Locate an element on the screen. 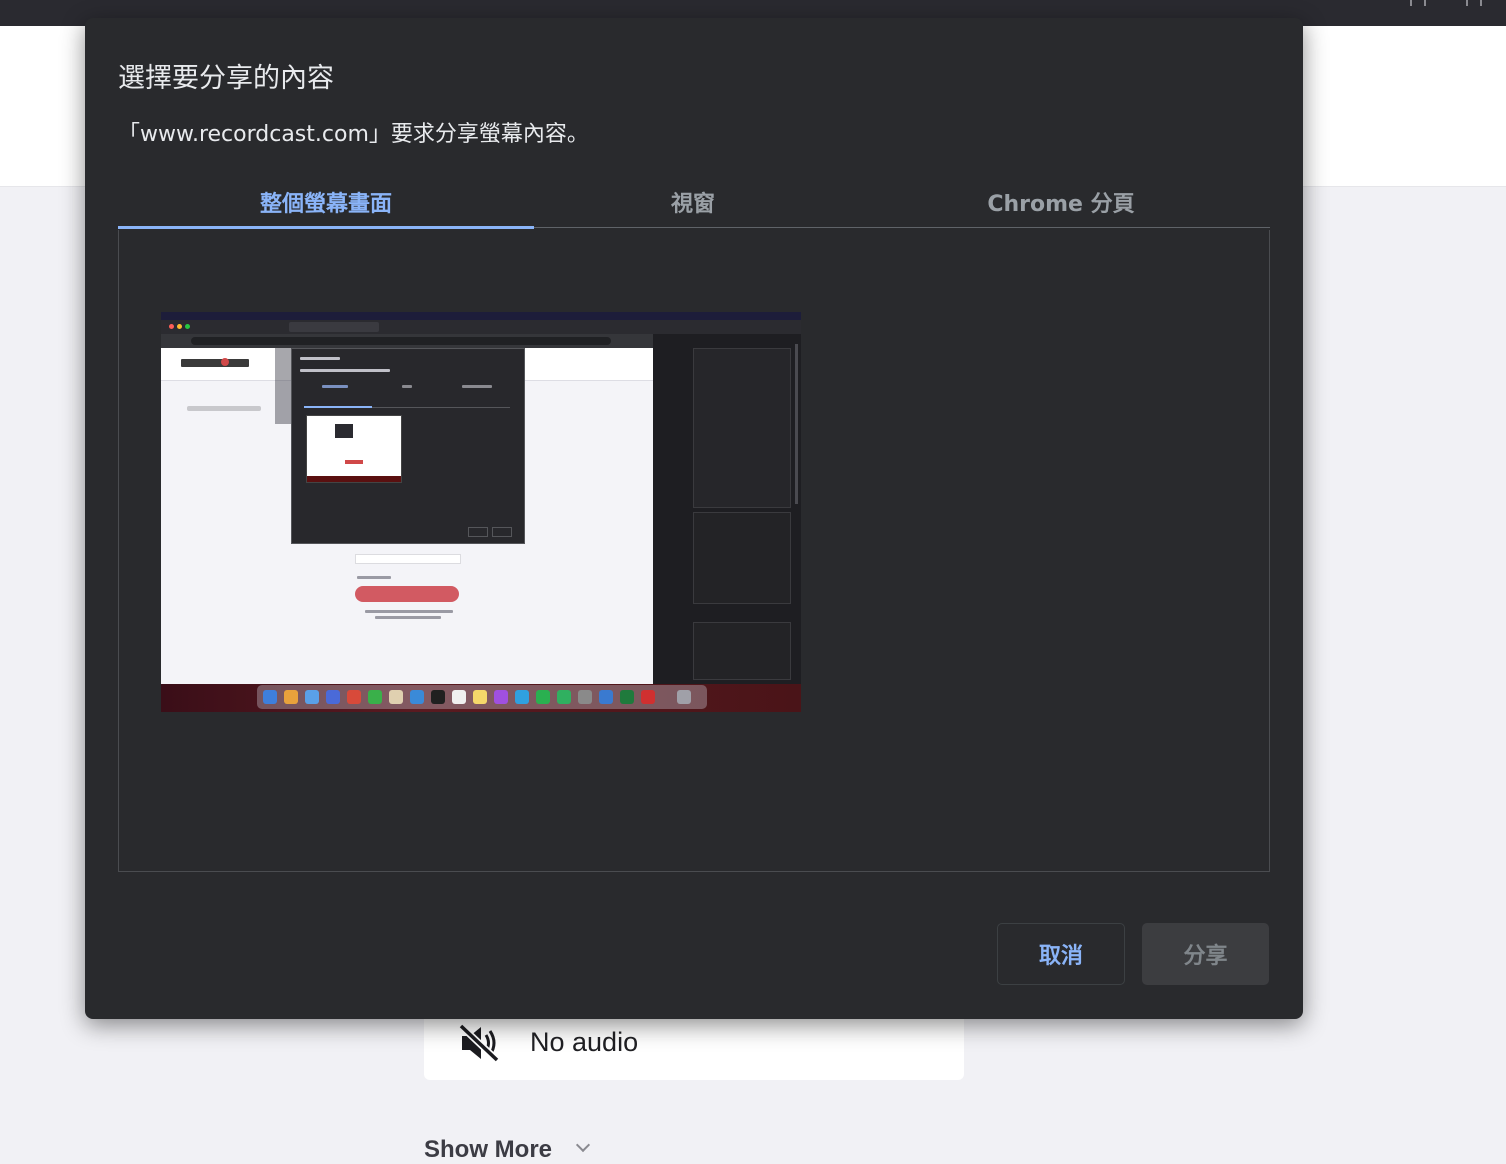 This screenshot has width=1506, height=1164. tab-divider is located at coordinates (902, 227).